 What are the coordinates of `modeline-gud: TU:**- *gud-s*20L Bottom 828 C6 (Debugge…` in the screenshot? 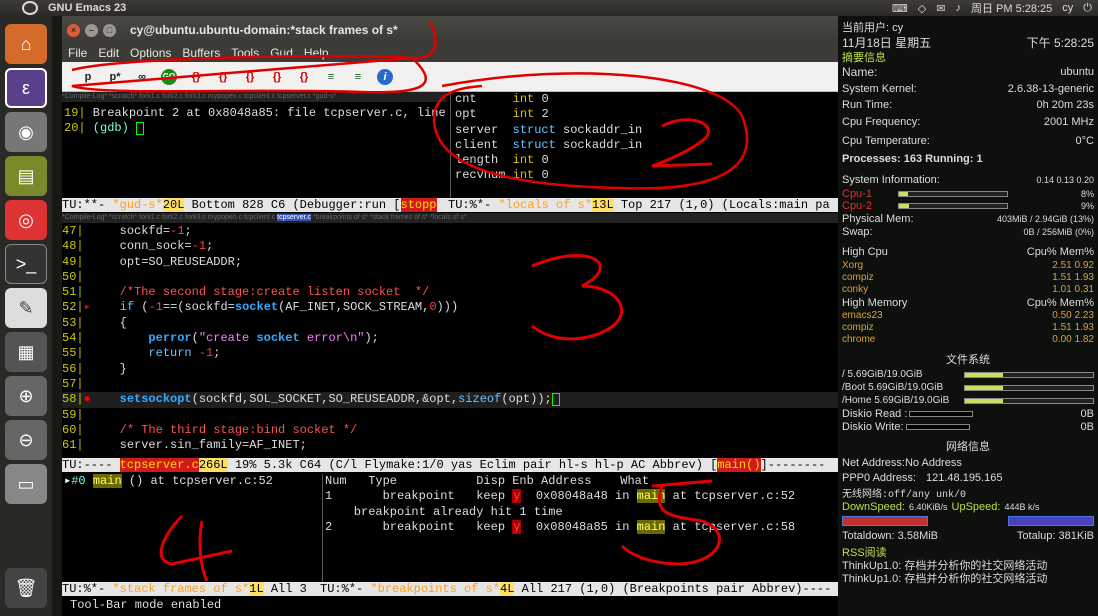 It's located at (255, 205).